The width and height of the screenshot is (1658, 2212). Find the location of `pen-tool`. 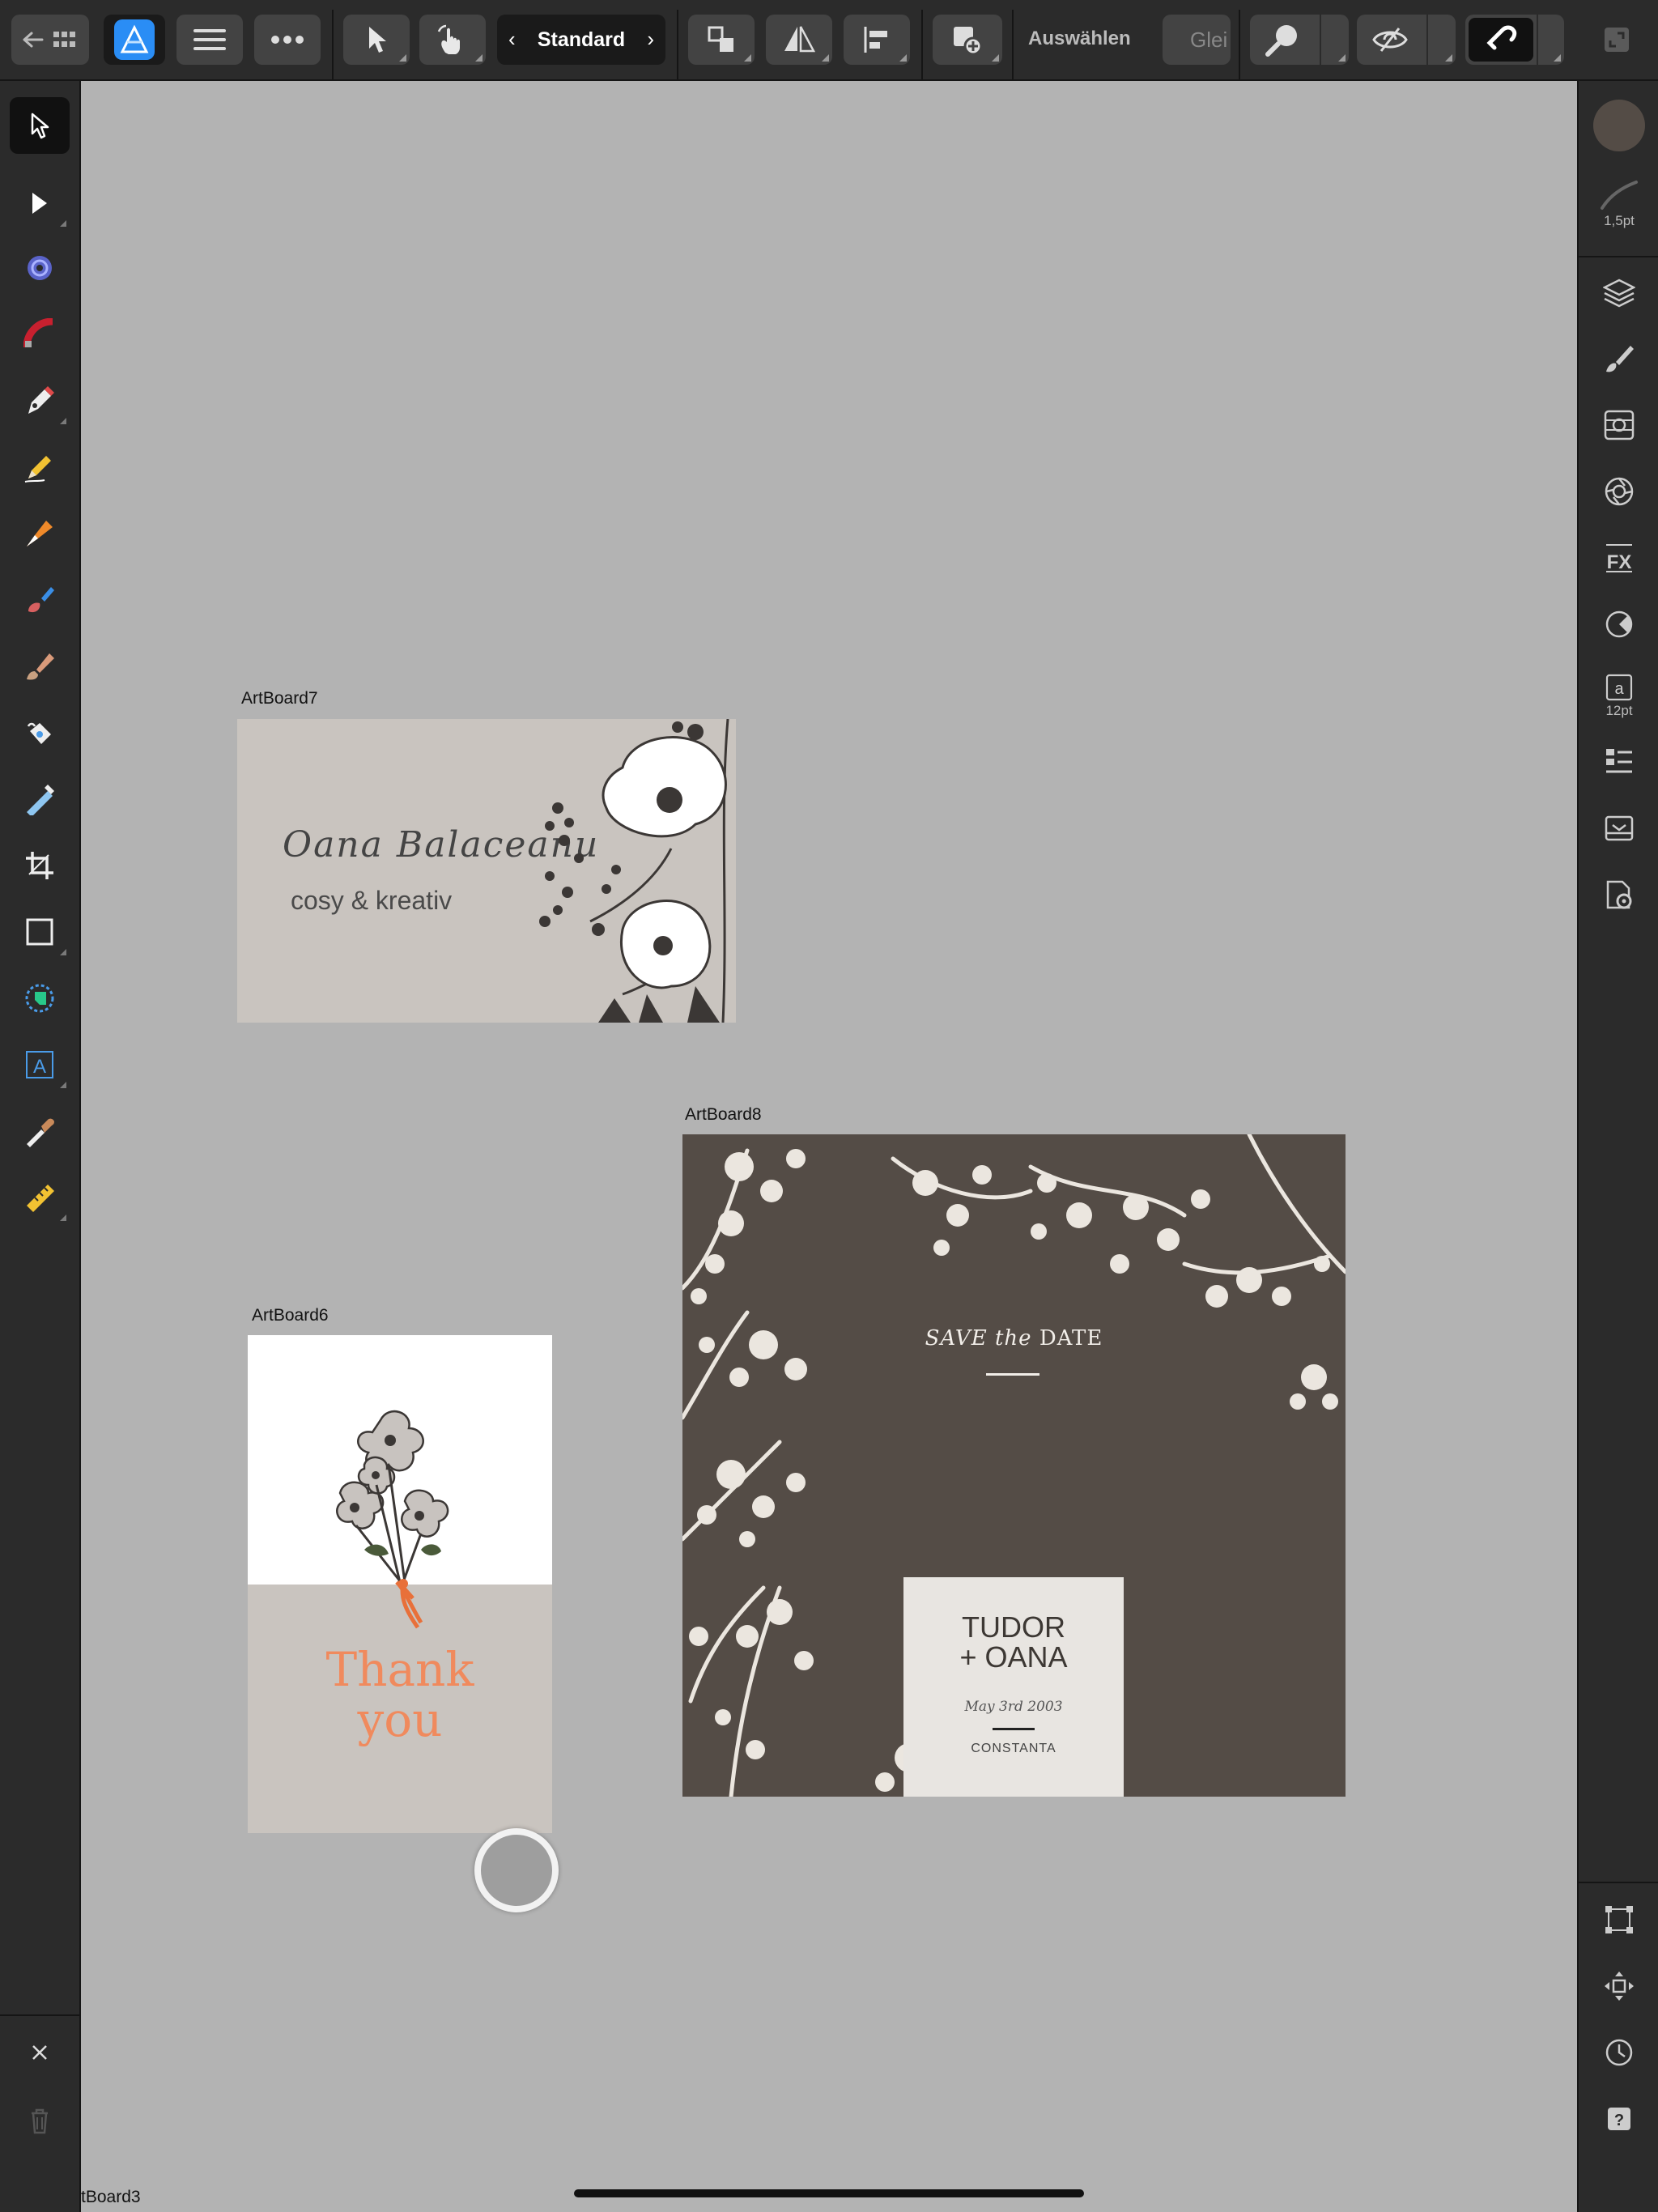

pen-tool is located at coordinates (40, 401).